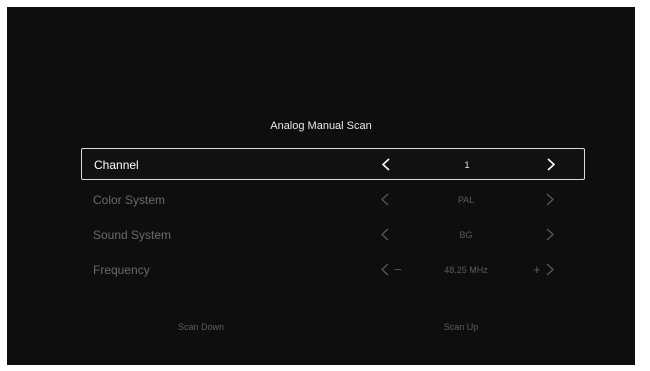 The height and width of the screenshot is (371, 650). What do you see at coordinates (121, 270) in the screenshot?
I see `frequency-label: Frequency` at bounding box center [121, 270].